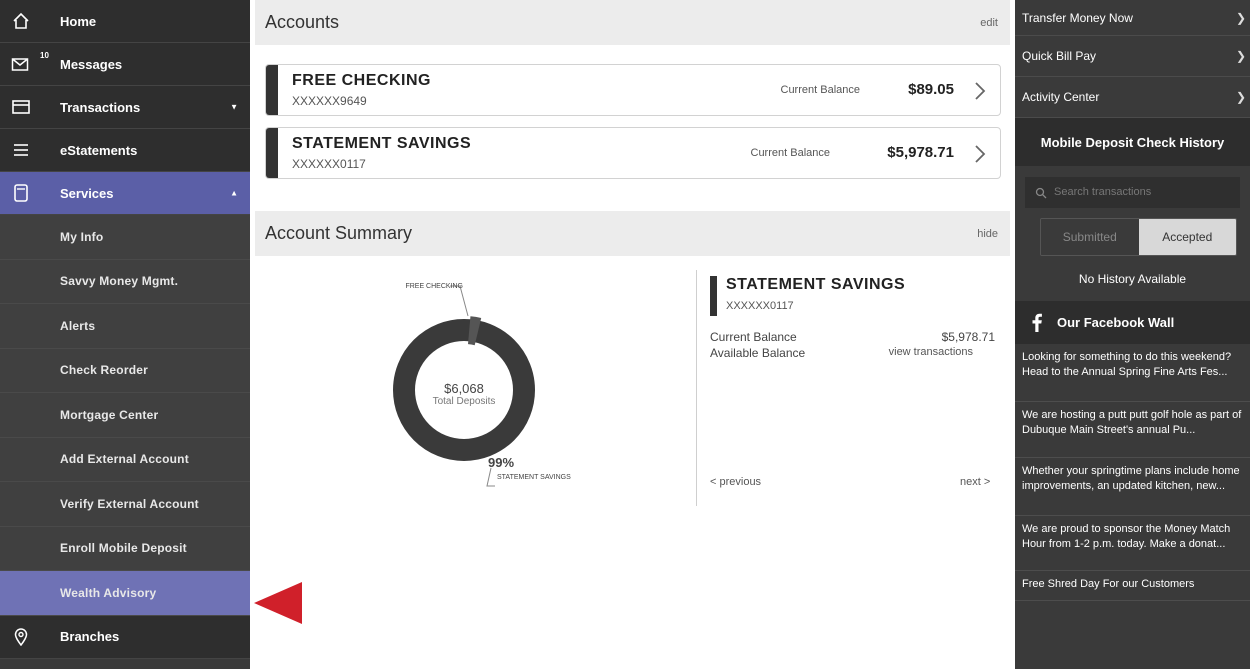  What do you see at coordinates (816, 284) in the screenshot?
I see `detail-account-name: STATEMENT SAVINGS` at bounding box center [816, 284].